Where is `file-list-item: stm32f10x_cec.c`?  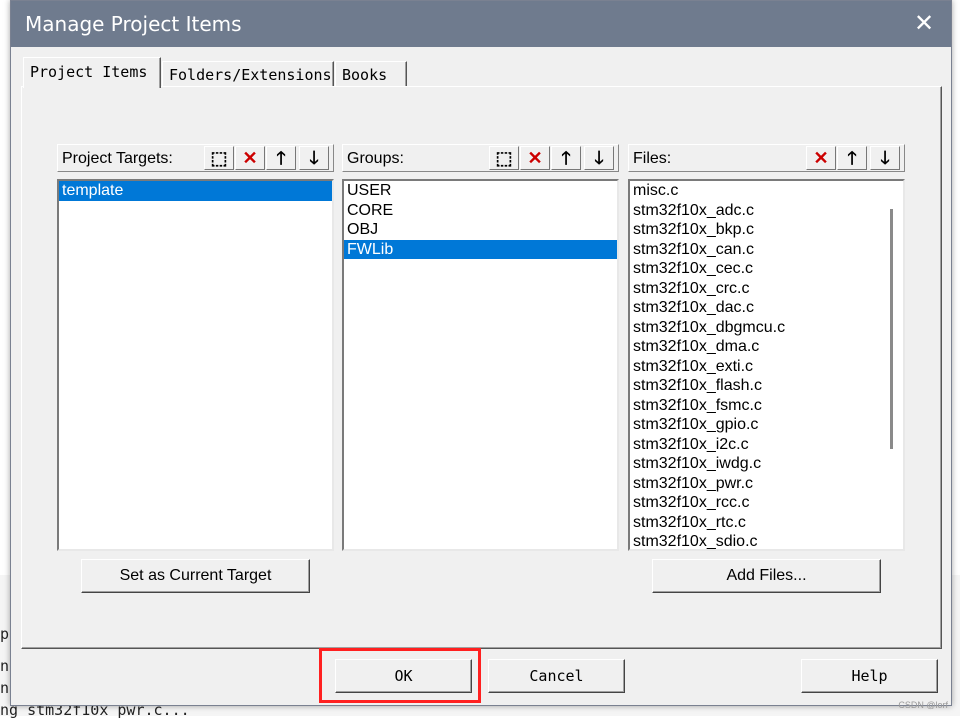 file-list-item: stm32f10x_cec.c is located at coordinates (766, 269).